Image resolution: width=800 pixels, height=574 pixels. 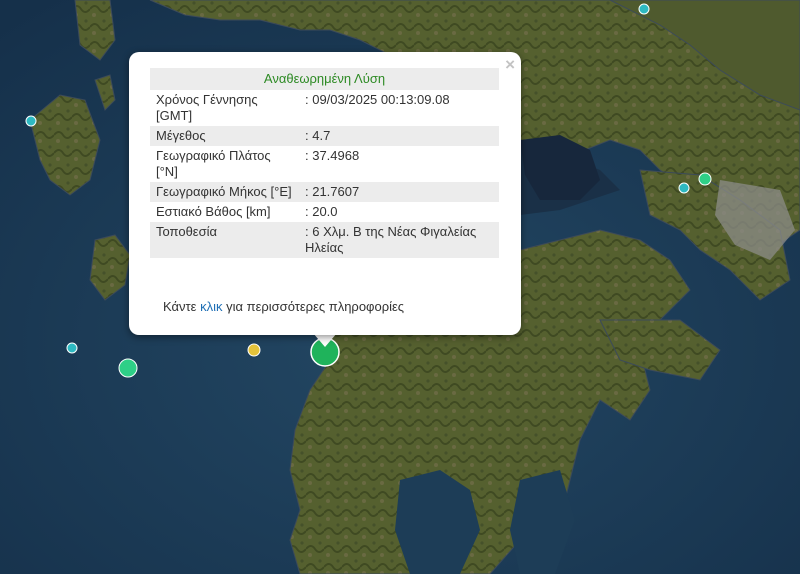 I want to click on close-icon: ×, so click(x=510, y=65).